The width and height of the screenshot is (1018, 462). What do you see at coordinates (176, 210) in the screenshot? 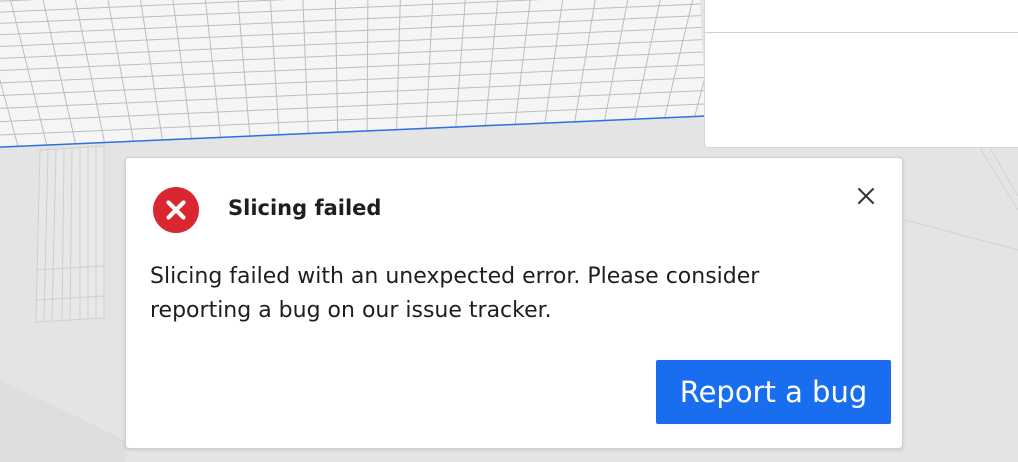
I see `error-x-circle-icon` at bounding box center [176, 210].